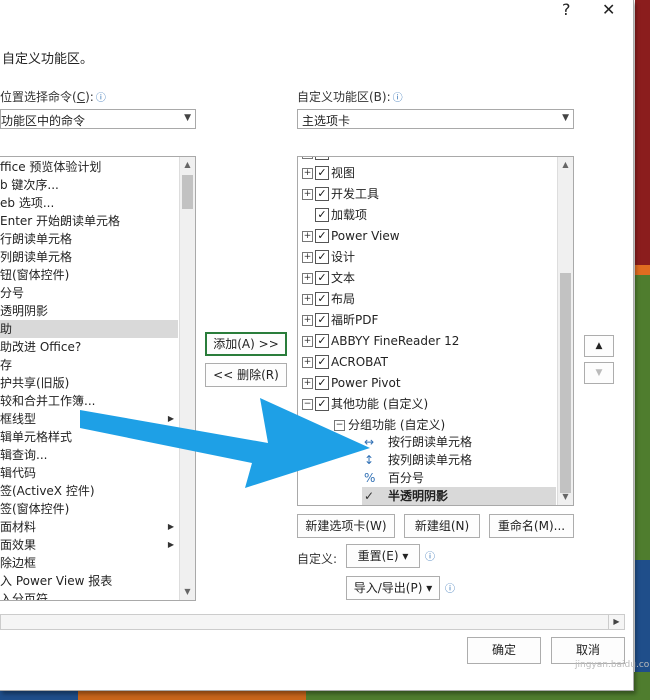 The width and height of the screenshot is (650, 700). What do you see at coordinates (430, 460) in the screenshot?
I see `tree-command-label: 按列朗读单元格` at bounding box center [430, 460].